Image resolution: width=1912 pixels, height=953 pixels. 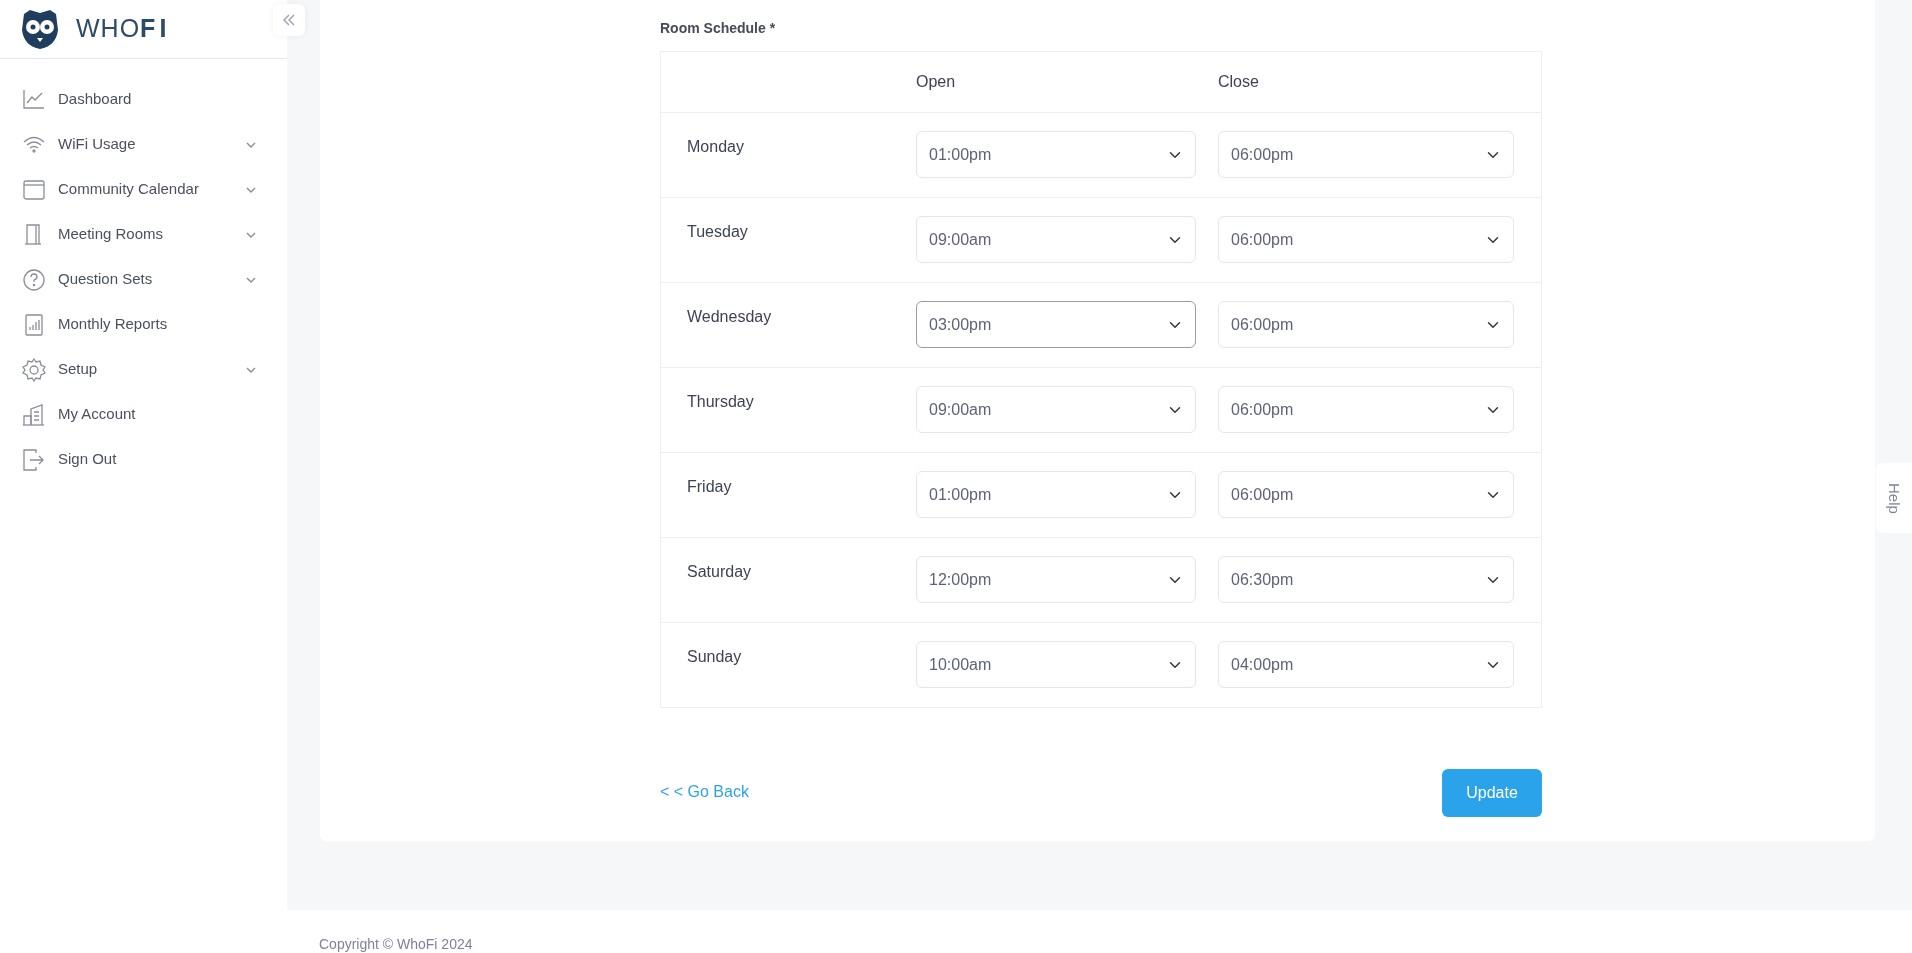 I want to click on sign-out-icon, so click(x=34, y=459).